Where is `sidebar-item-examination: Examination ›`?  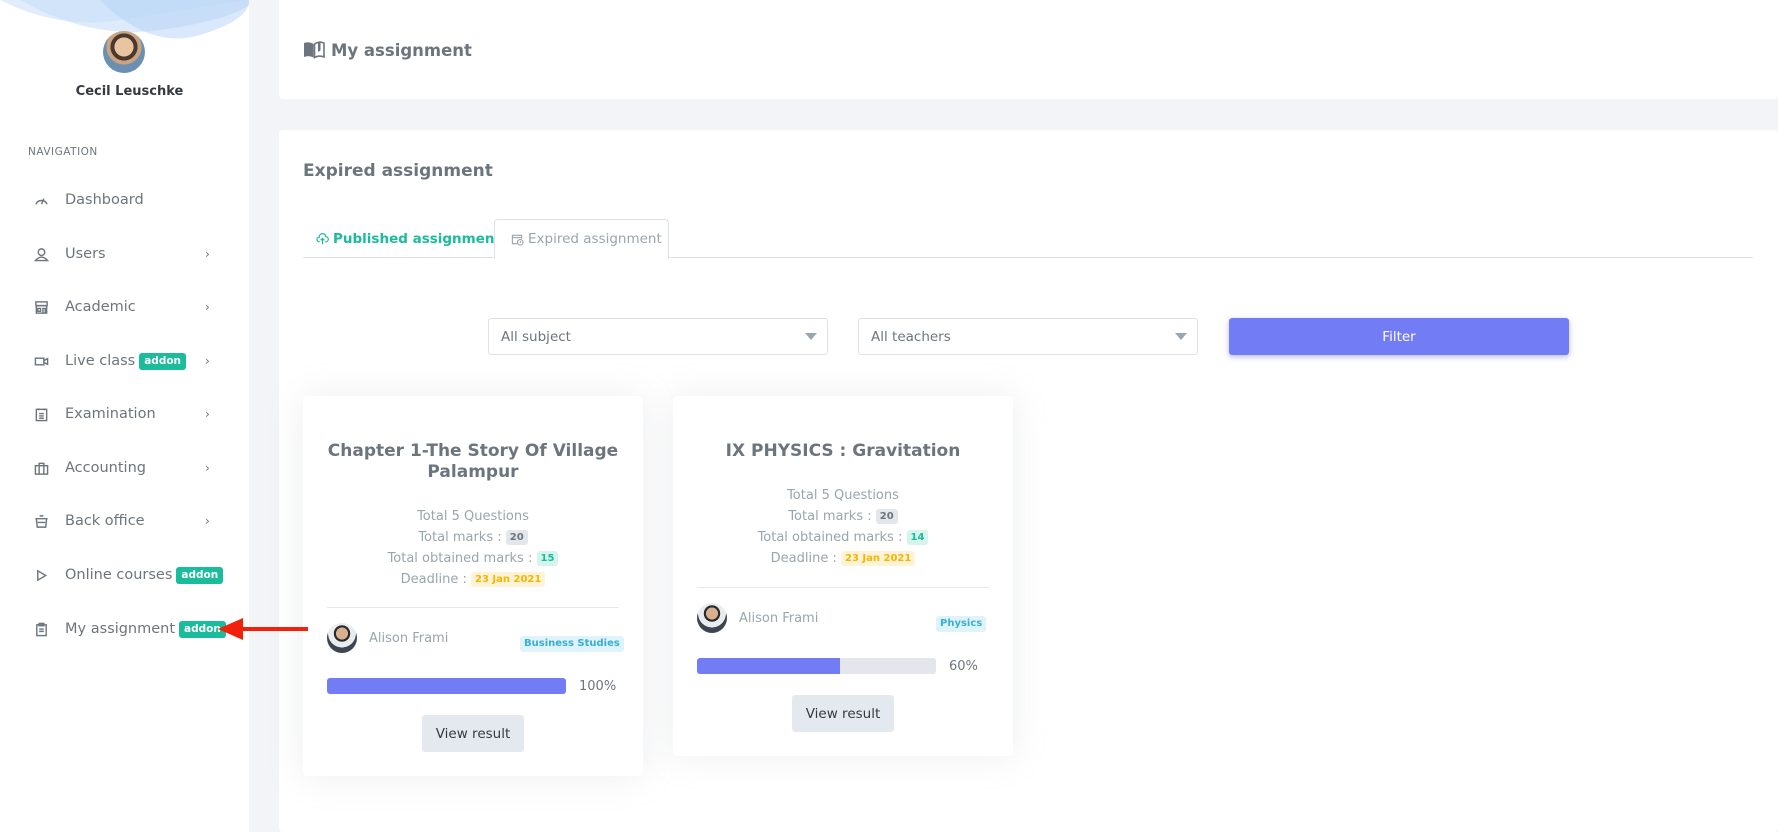
sidebar-item-examination: Examination › is located at coordinates (124, 414).